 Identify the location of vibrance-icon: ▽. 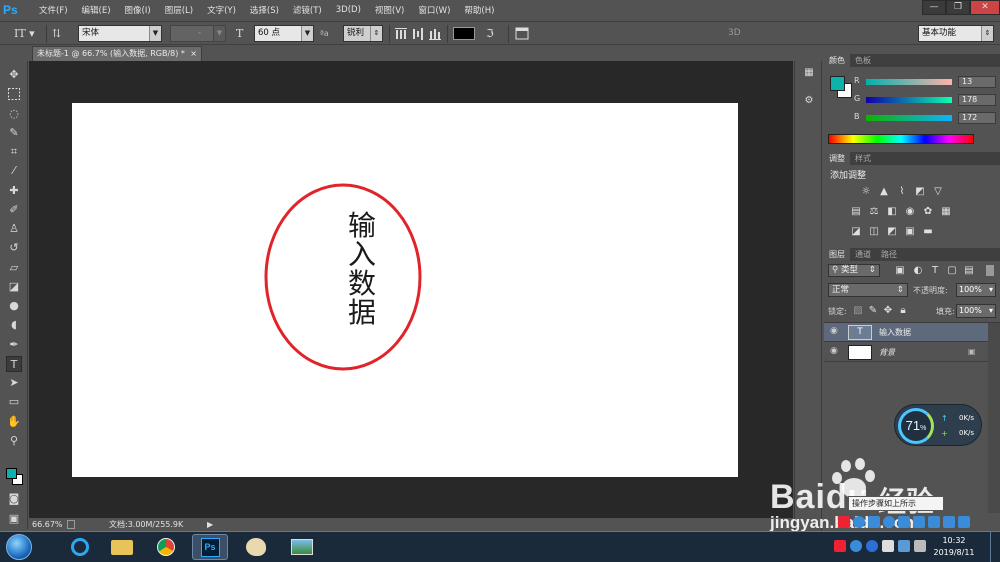
(938, 192).